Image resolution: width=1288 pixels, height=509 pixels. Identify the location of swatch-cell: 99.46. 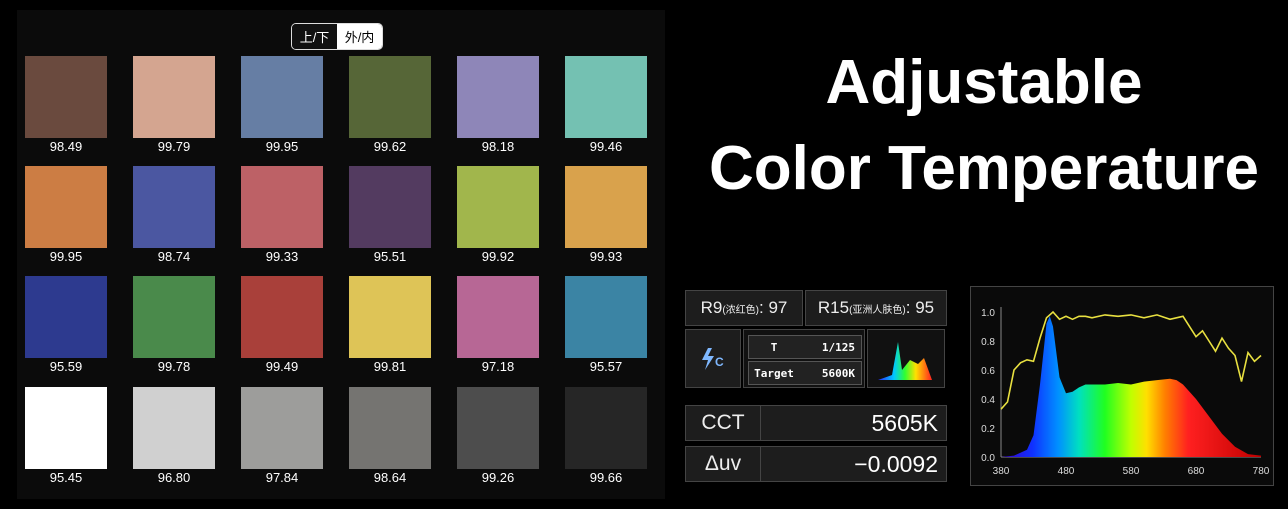
(606, 105).